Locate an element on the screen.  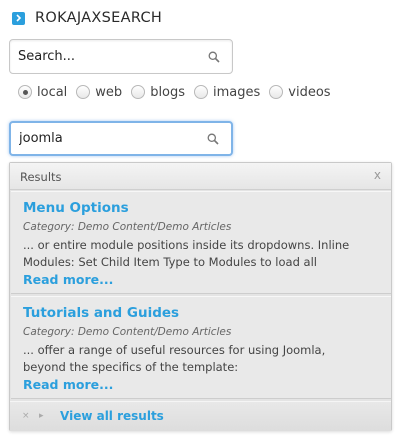
module-title: ROKAJAXSEARCH is located at coordinates (99, 18).